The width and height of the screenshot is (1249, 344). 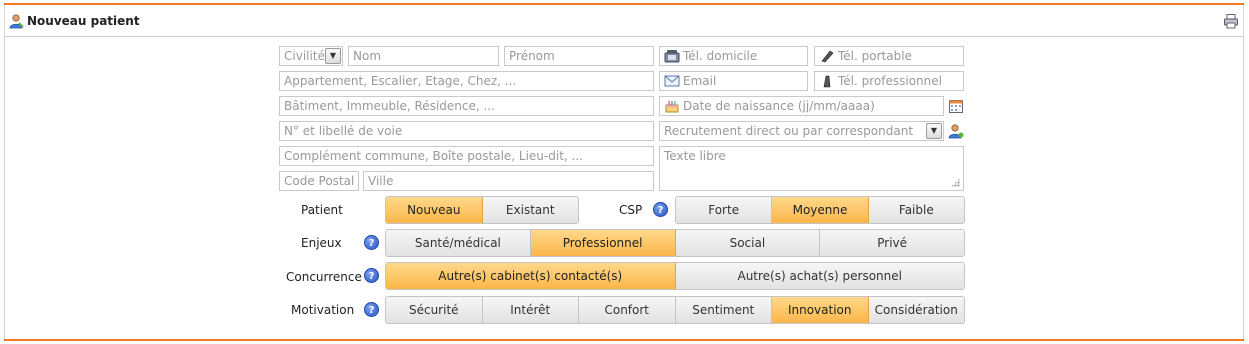 What do you see at coordinates (789, 131) in the screenshot?
I see `recrutement-value: Recrutement direct ou par correspondant` at bounding box center [789, 131].